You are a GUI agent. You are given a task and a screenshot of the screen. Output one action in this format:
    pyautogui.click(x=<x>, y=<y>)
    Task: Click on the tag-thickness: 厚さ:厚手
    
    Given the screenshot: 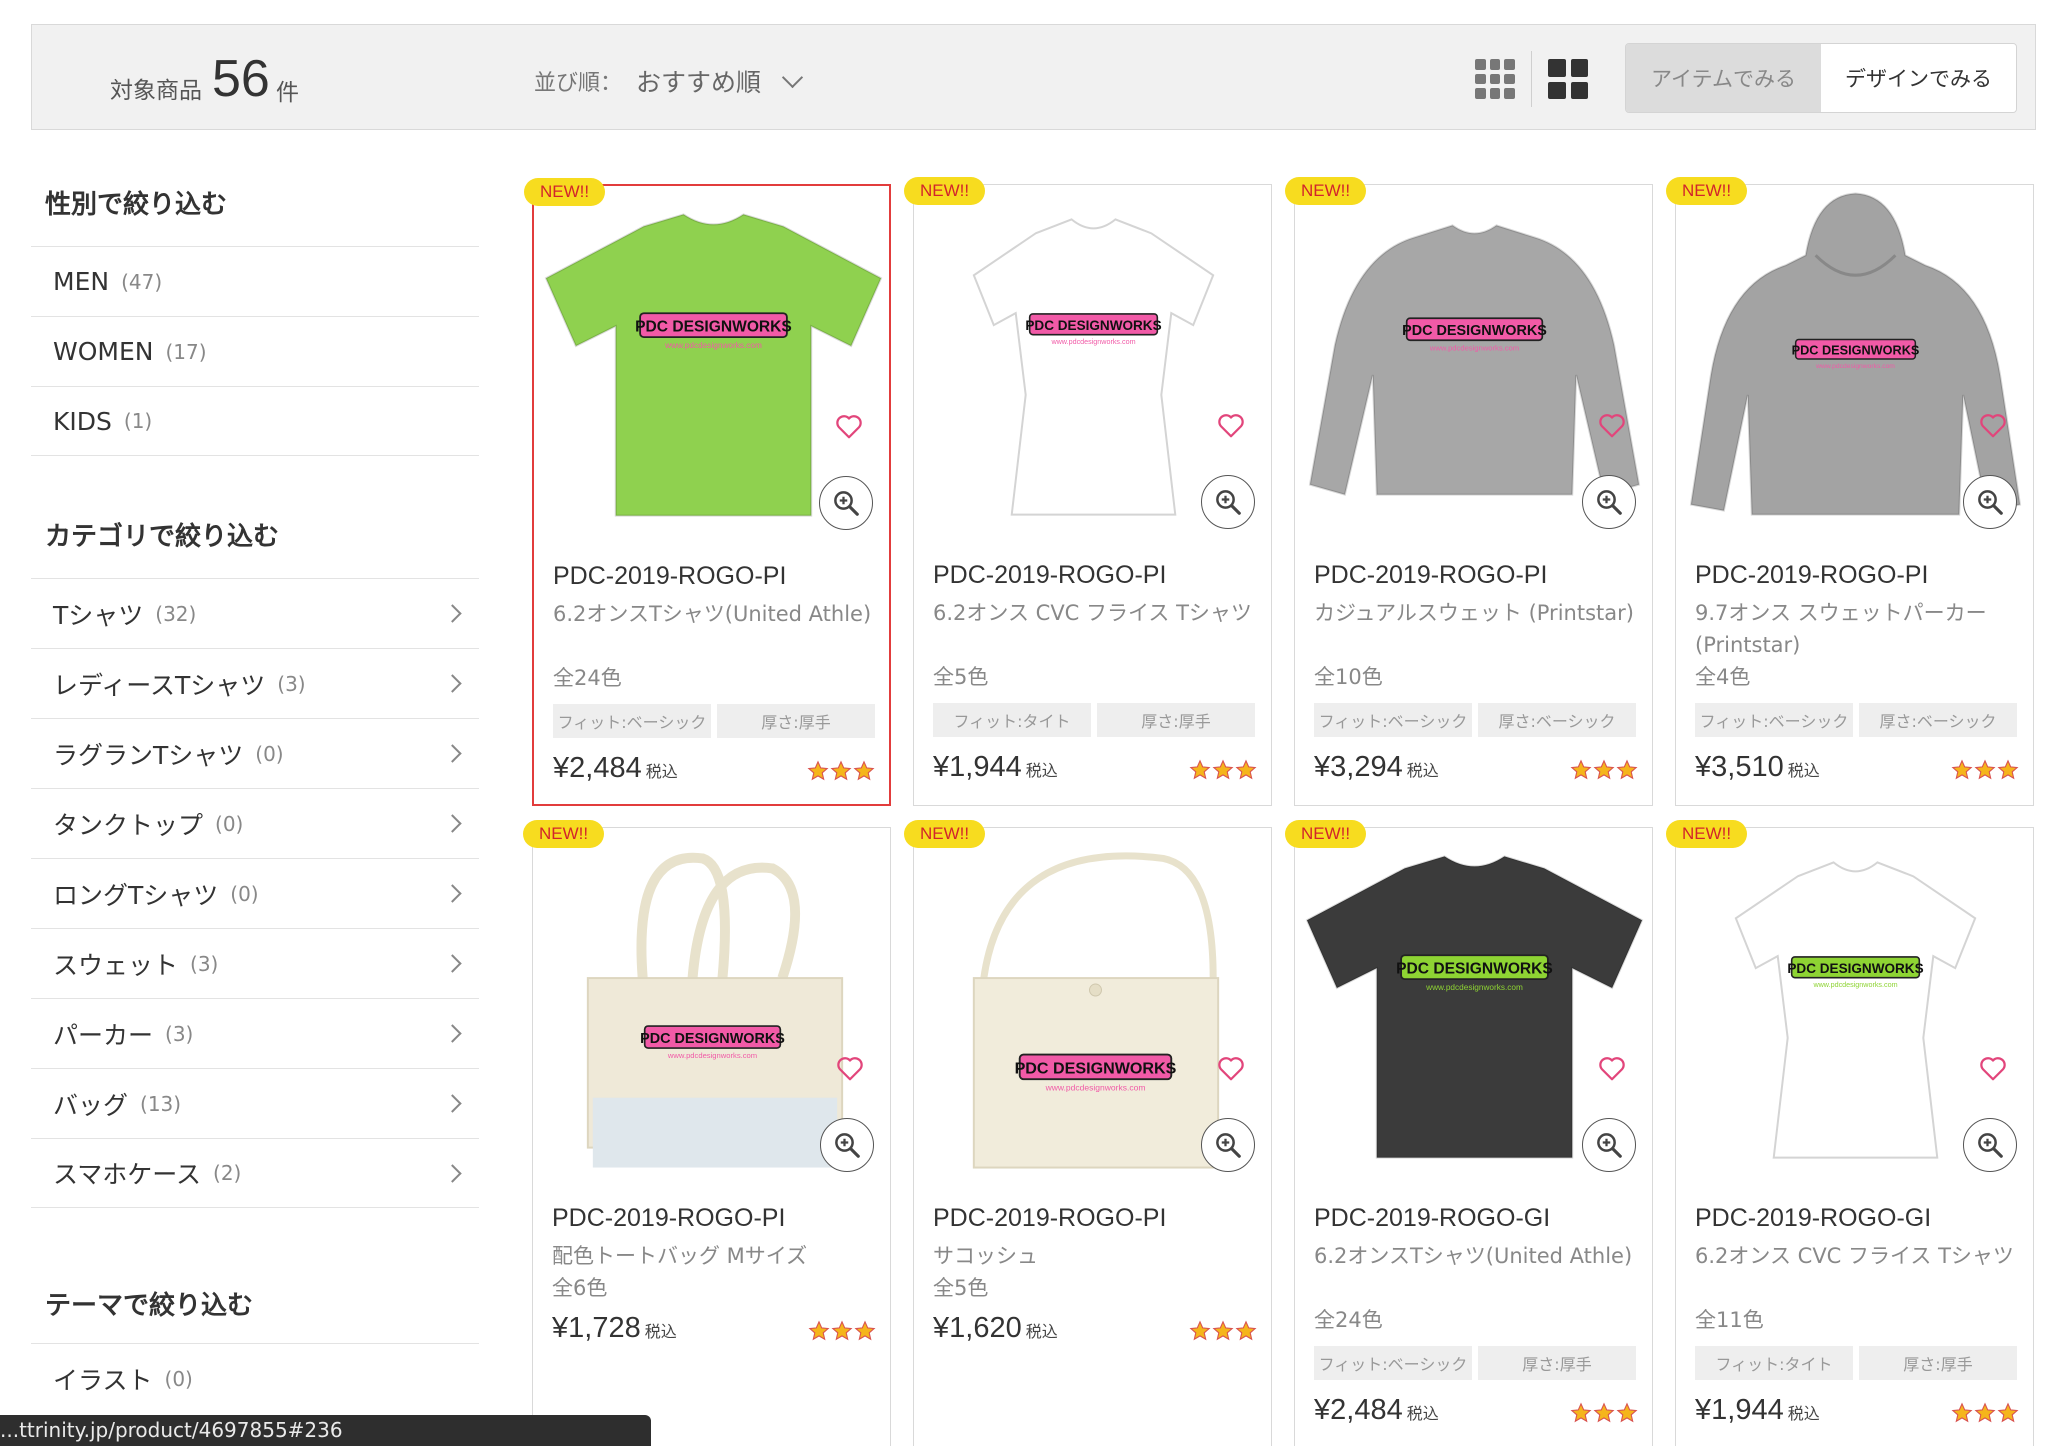 What is the action you would take?
    pyautogui.click(x=1176, y=720)
    